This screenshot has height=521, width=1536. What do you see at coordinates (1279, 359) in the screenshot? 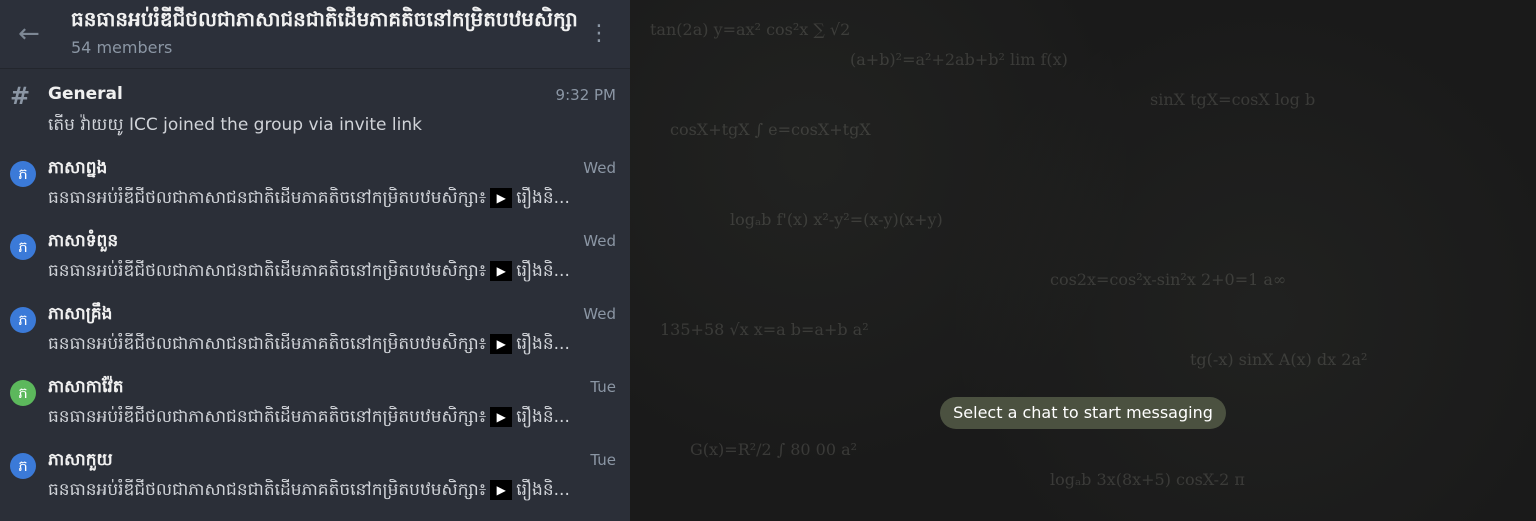
I see `math-background: tg(-x) sinX A(x) dx 2a²` at bounding box center [1279, 359].